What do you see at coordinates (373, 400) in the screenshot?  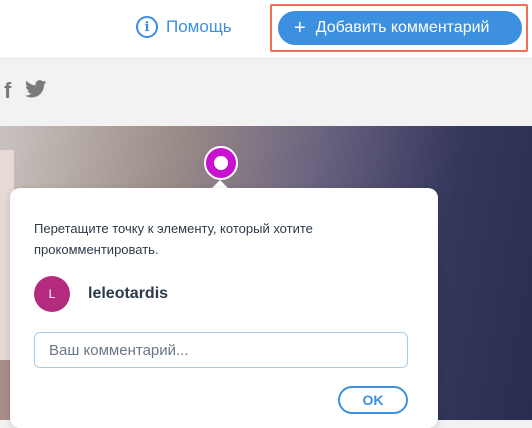 I see `ok-button: OK` at bounding box center [373, 400].